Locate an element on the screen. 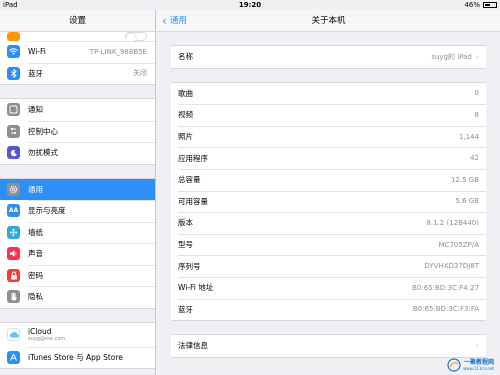 Image resolution: width=500 pixels, height=375 pixels. info-row-videos: 视频 8 is located at coordinates (328, 115).